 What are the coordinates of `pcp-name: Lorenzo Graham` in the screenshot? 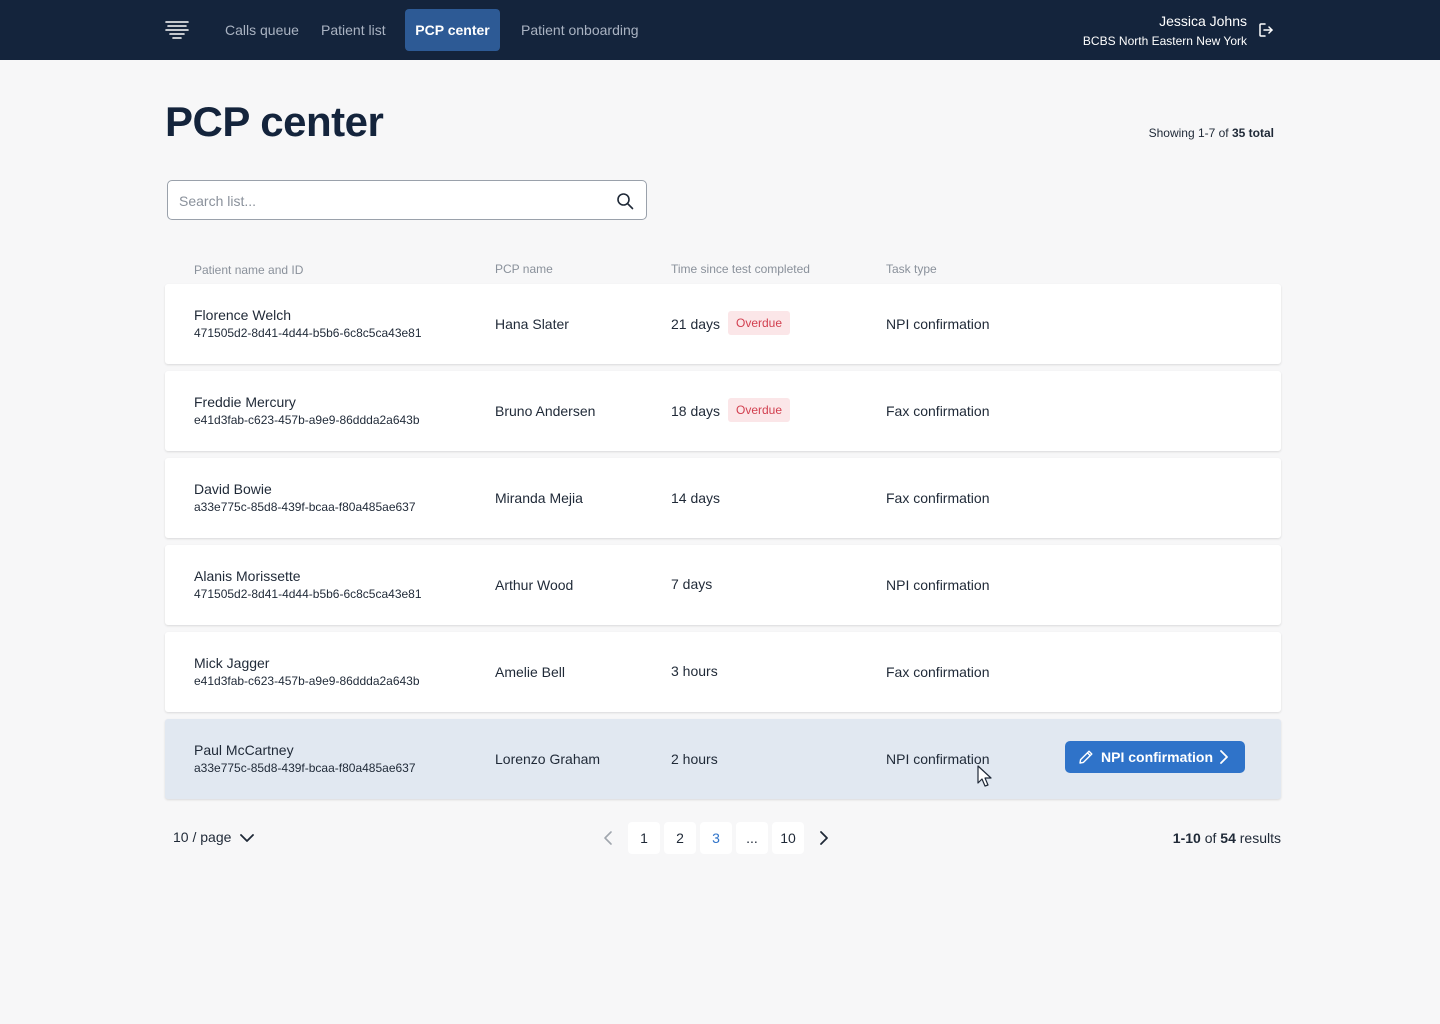 It's located at (548, 759).